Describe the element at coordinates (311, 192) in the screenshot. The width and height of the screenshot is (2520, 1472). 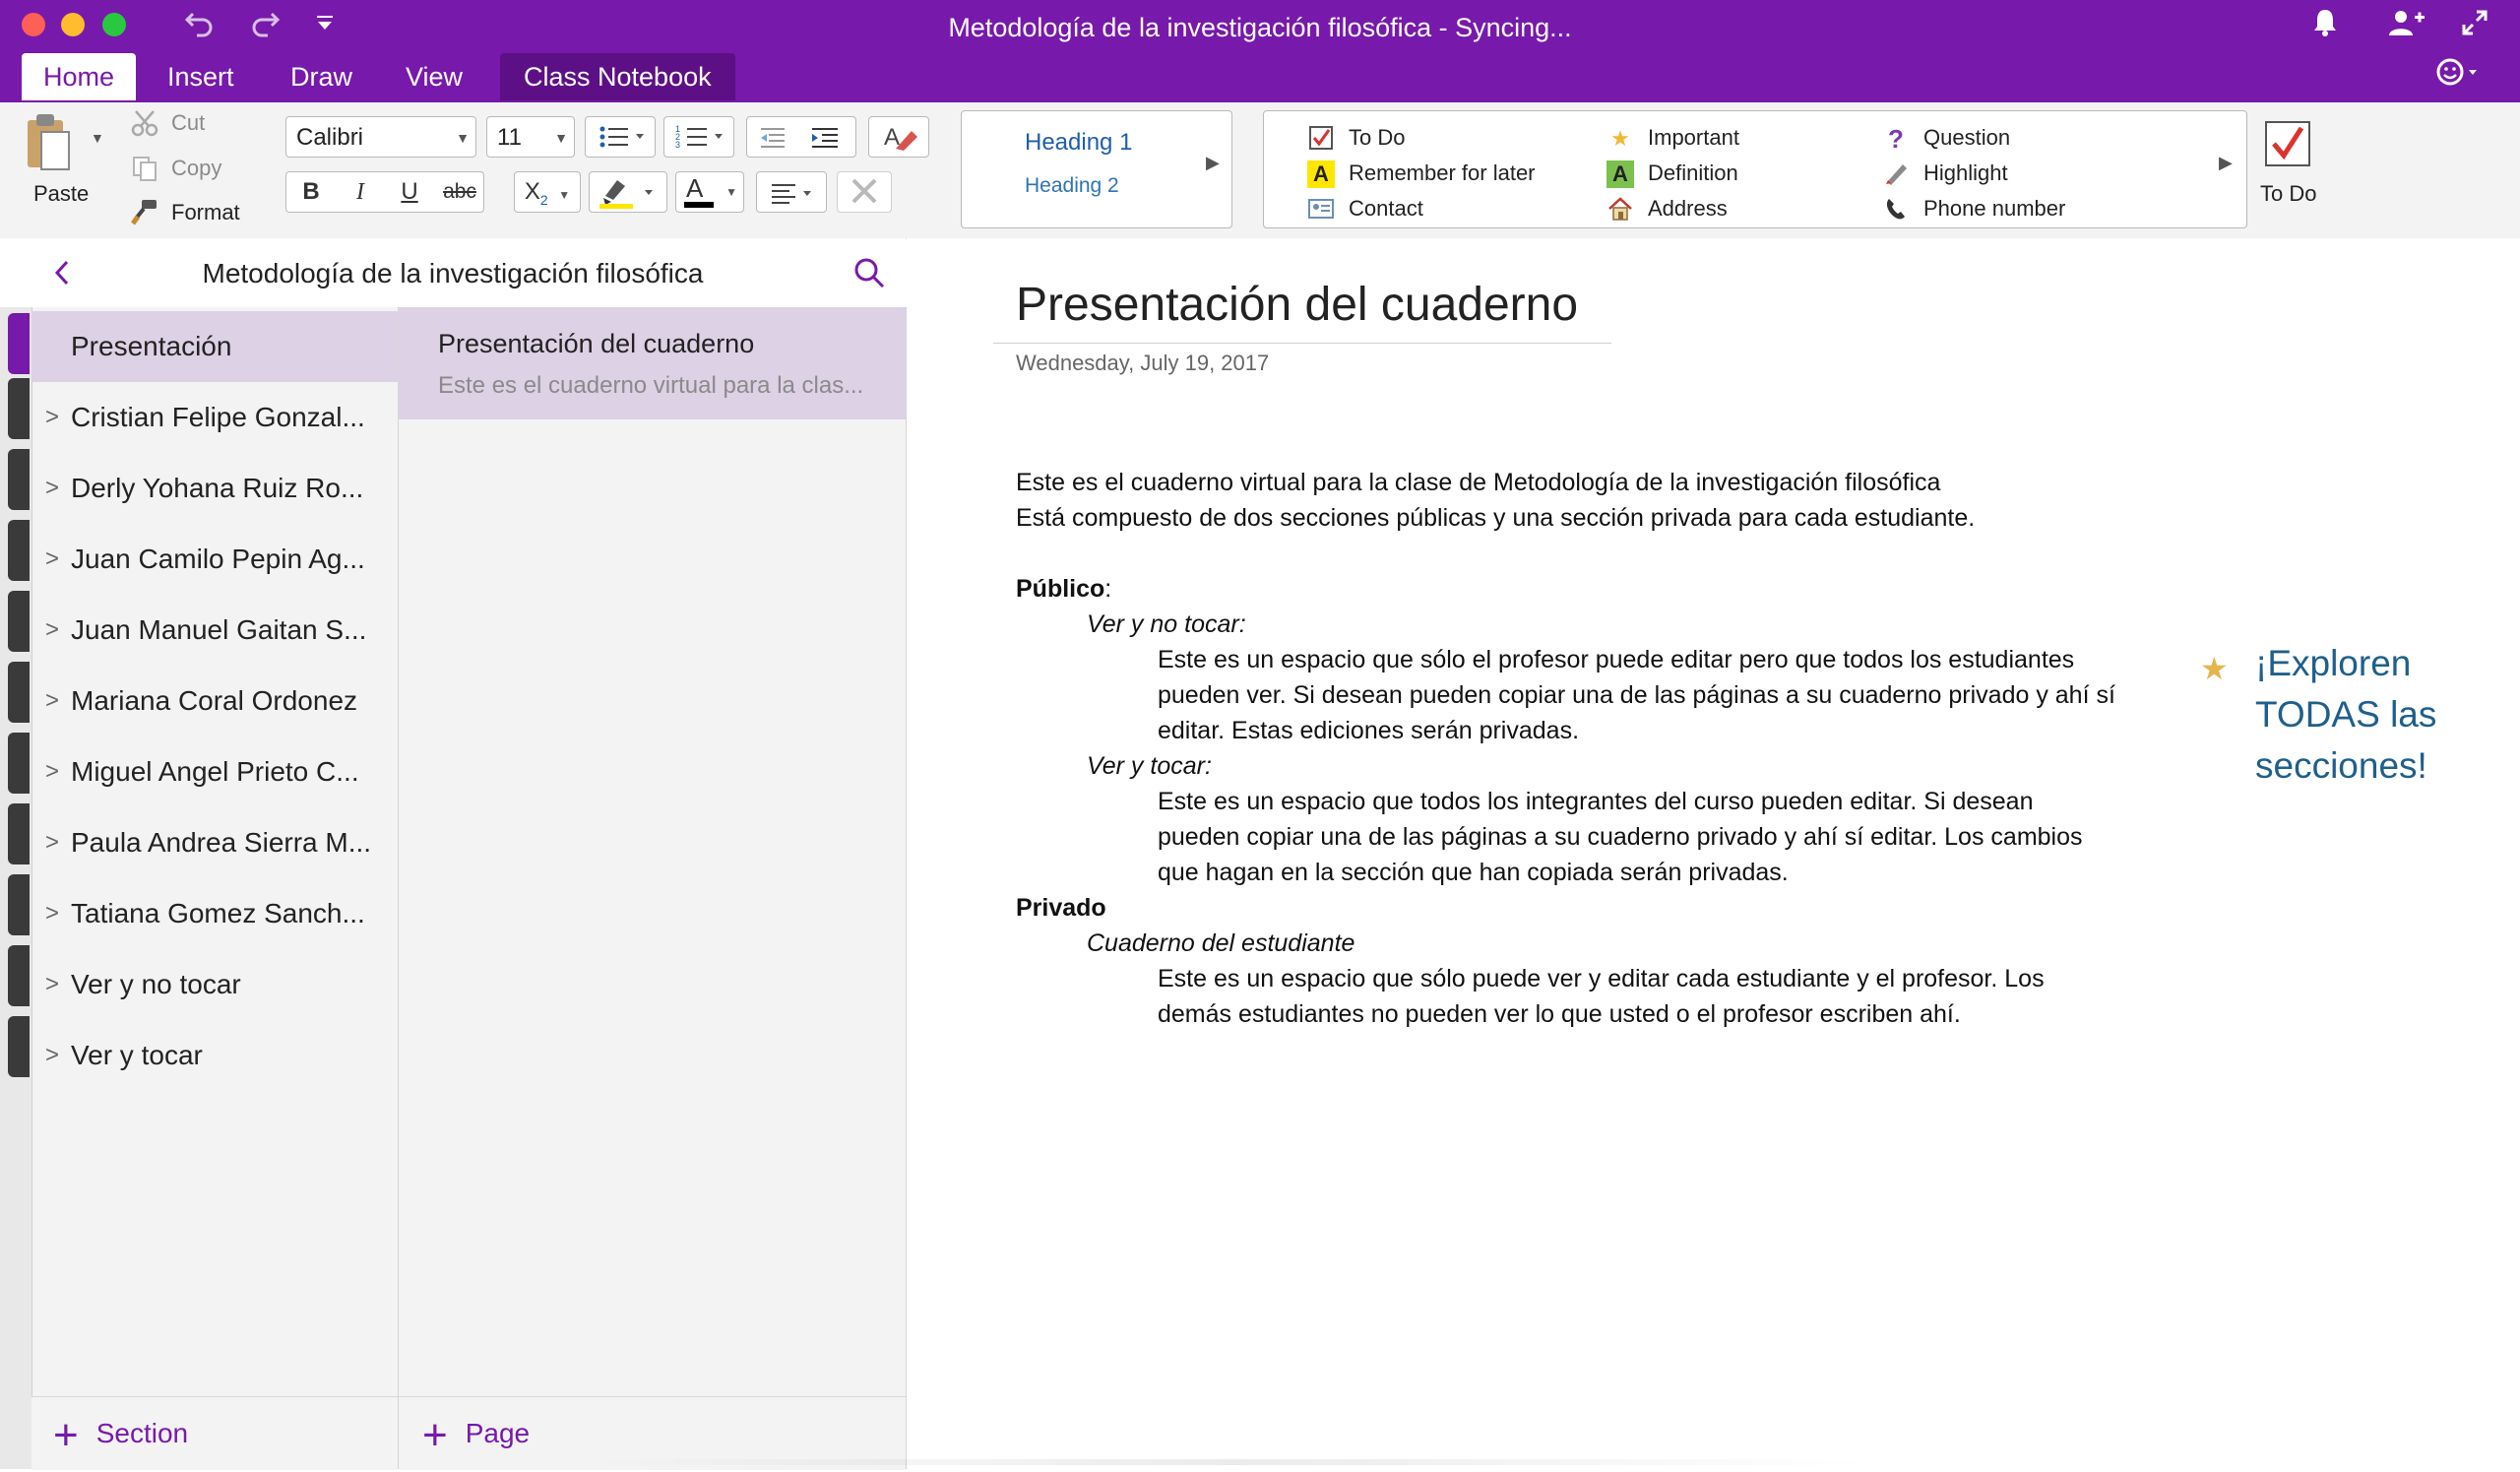
I see `bold-button: B` at that location.